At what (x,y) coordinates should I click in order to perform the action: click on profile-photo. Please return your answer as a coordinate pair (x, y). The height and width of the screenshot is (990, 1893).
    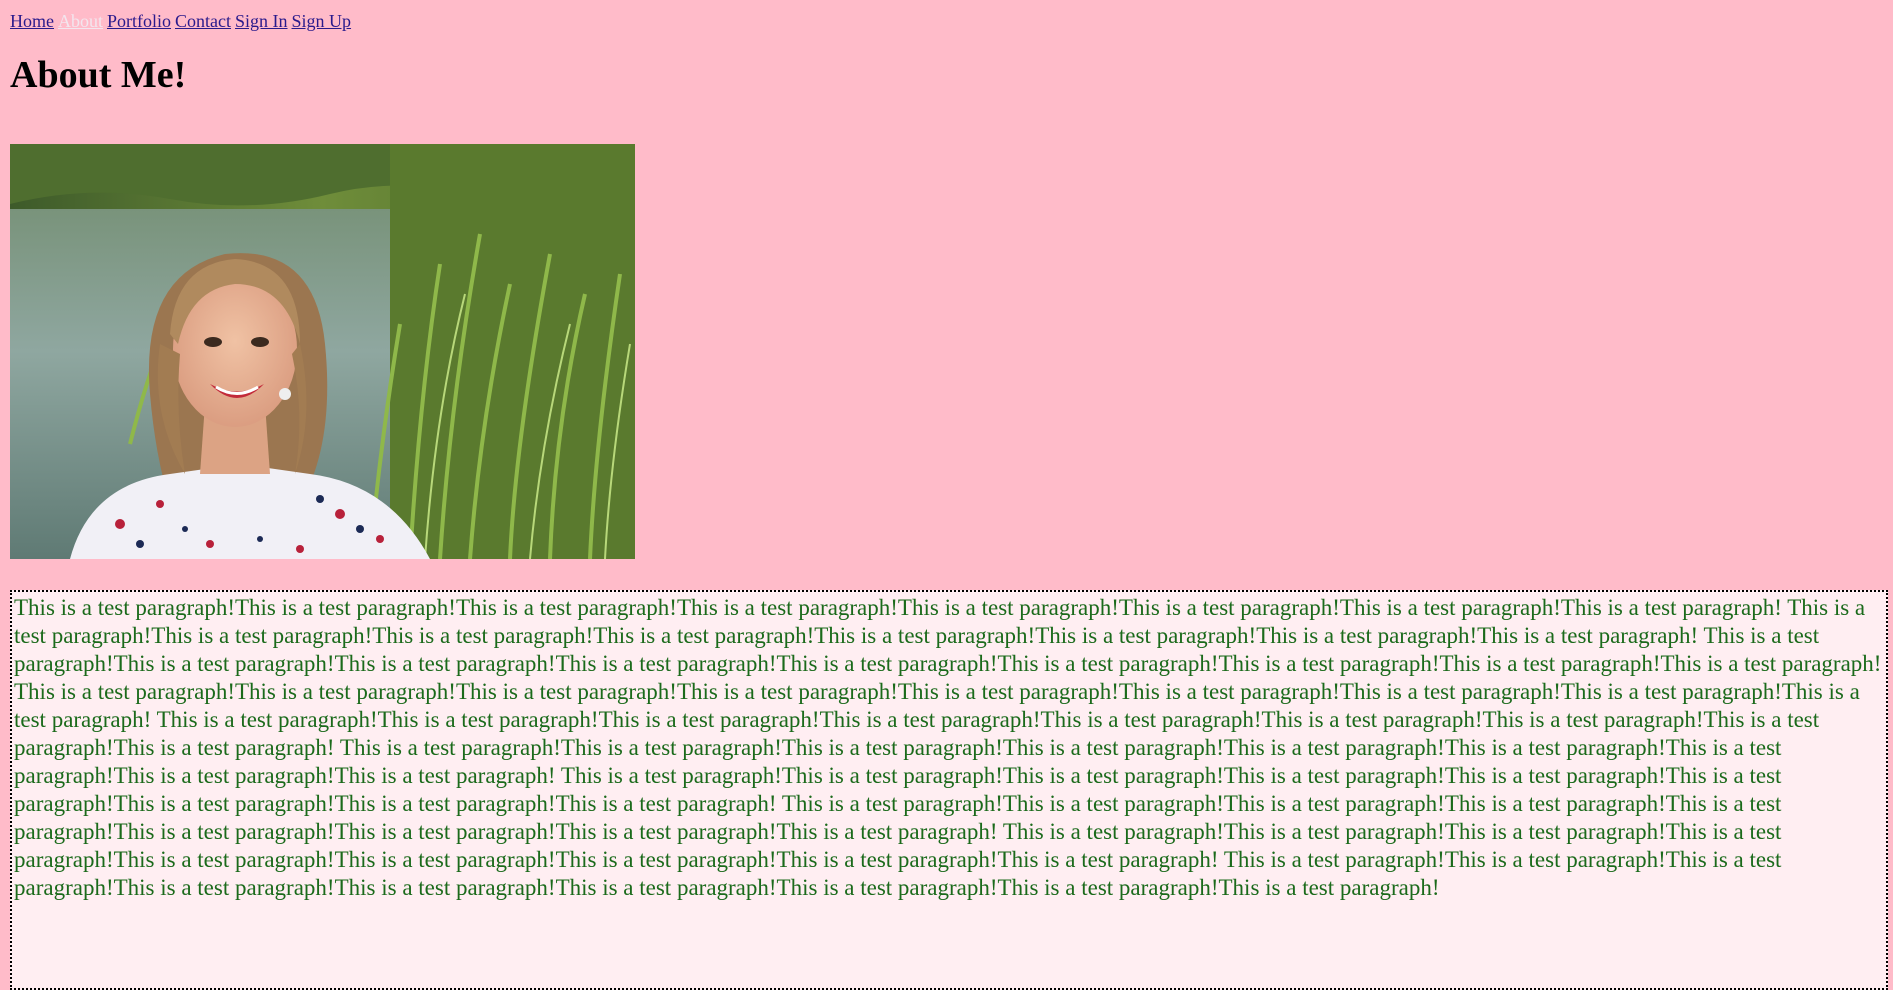
    Looking at the image, I should click on (322, 351).